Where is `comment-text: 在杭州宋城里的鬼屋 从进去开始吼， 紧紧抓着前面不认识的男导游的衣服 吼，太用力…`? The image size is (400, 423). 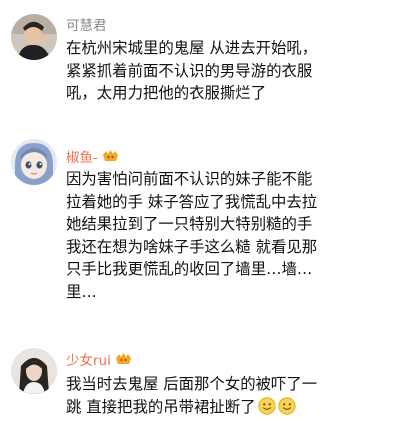
comment-text: 在杭州宋城里的鬼屋 从进去开始吼， 紧紧抓着前面不认识的男导游的衣服 吼，太用力… is located at coordinates (225, 71).